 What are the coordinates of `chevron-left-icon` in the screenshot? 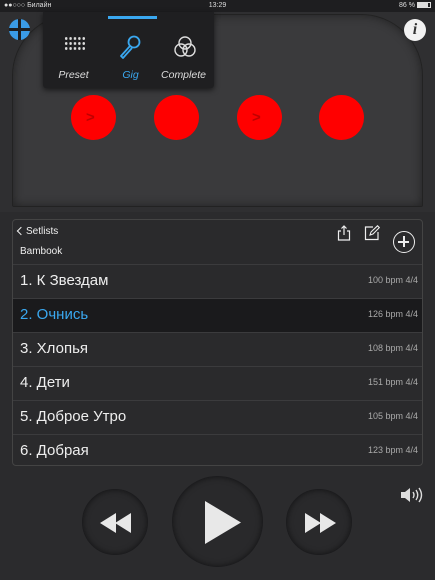 It's located at (21, 231).